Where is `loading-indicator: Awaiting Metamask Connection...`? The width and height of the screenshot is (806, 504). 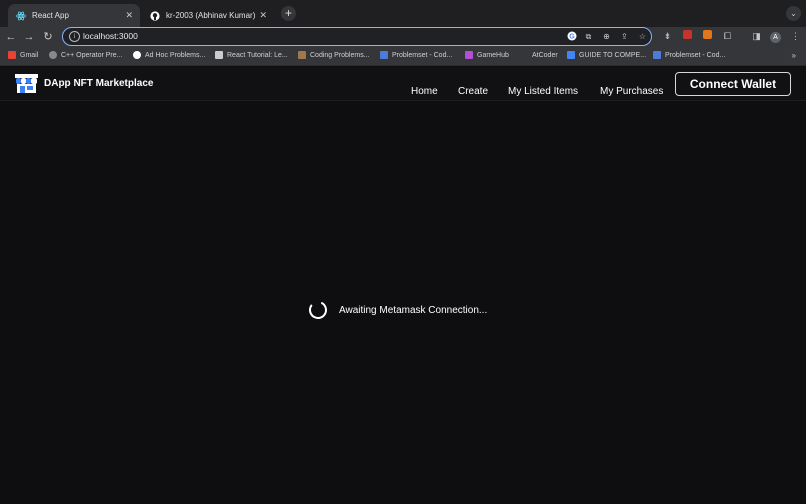 loading-indicator: Awaiting Metamask Connection... is located at coordinates (397, 310).